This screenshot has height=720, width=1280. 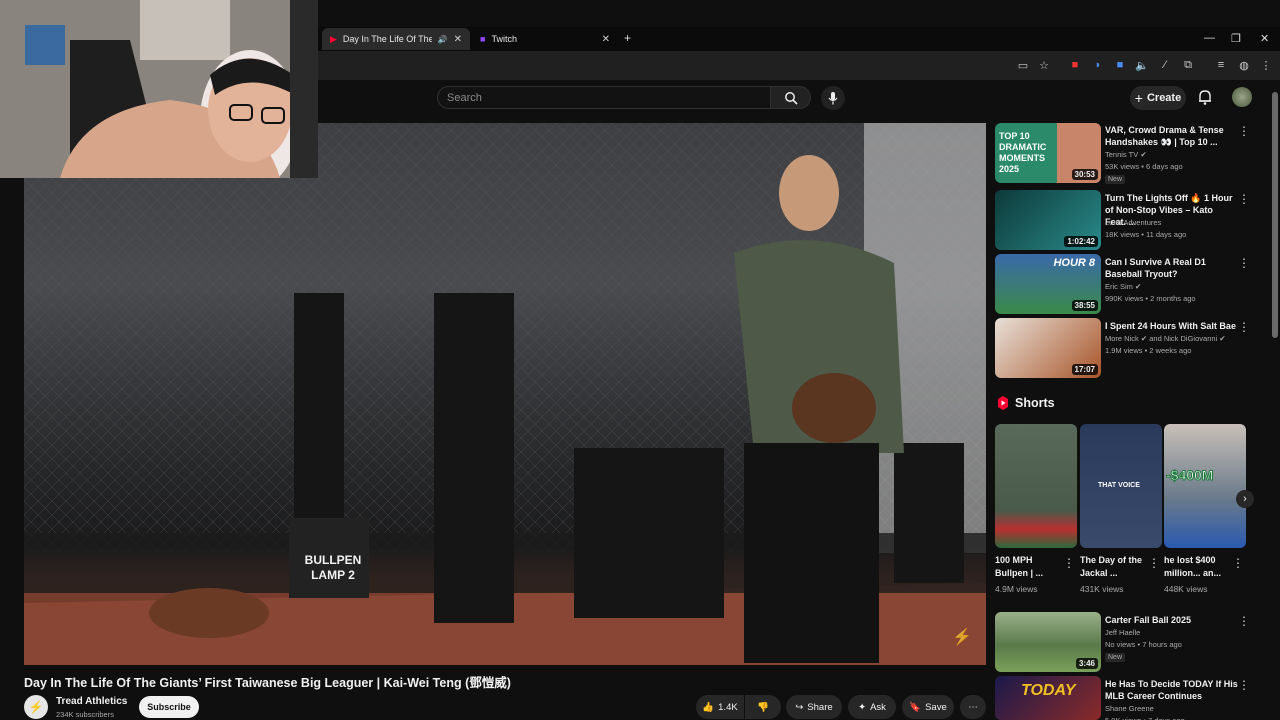 What do you see at coordinates (1129, 709) in the screenshot?
I see `channel-name: Shane Greene` at bounding box center [1129, 709].